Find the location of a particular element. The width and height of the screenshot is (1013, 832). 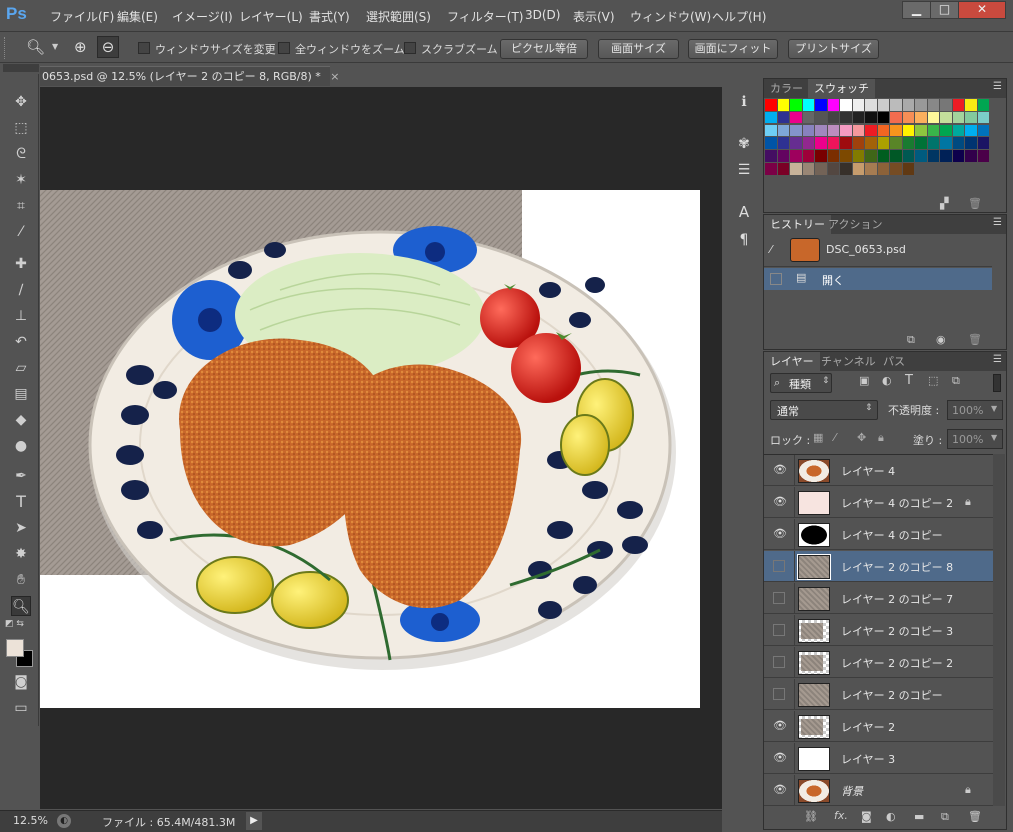

fill-field: 100% ▼ is located at coordinates (975, 439).